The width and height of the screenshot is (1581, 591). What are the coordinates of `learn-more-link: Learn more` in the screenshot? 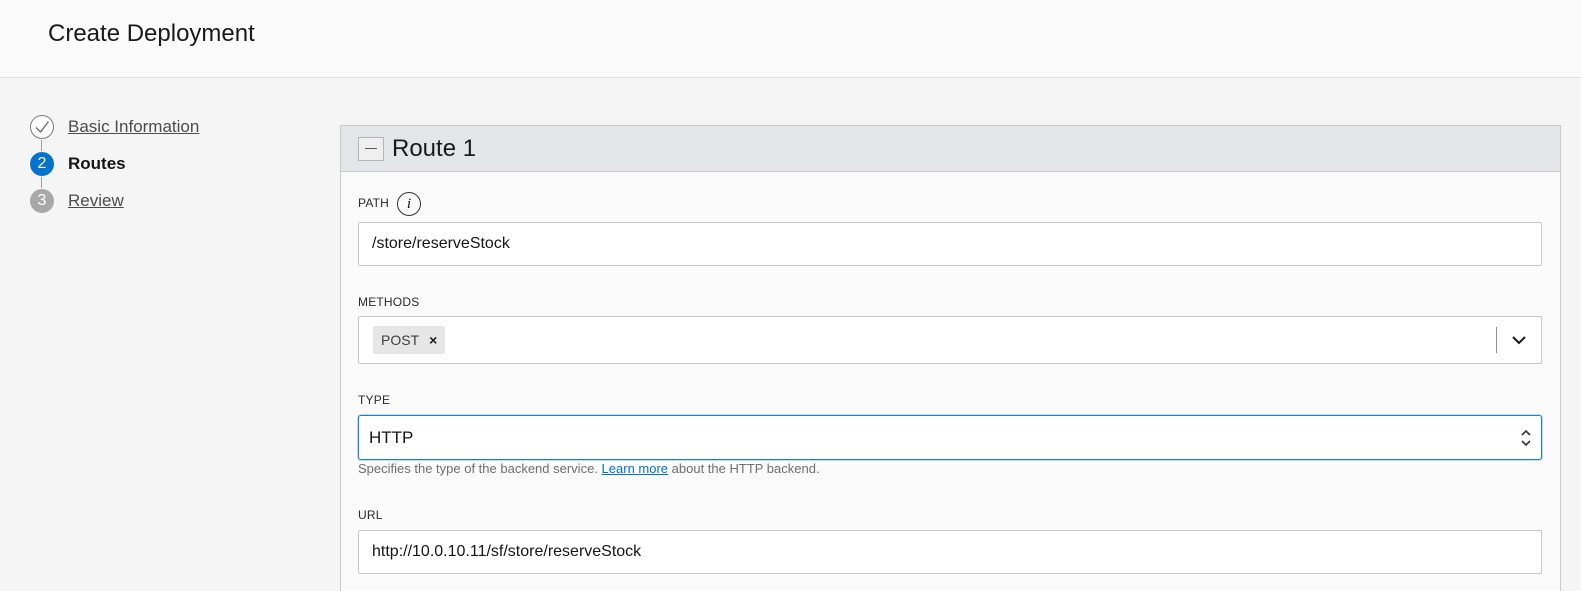 It's located at (635, 468).